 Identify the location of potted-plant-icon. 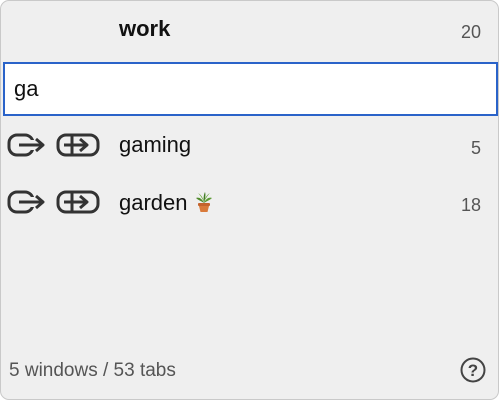
(204, 201).